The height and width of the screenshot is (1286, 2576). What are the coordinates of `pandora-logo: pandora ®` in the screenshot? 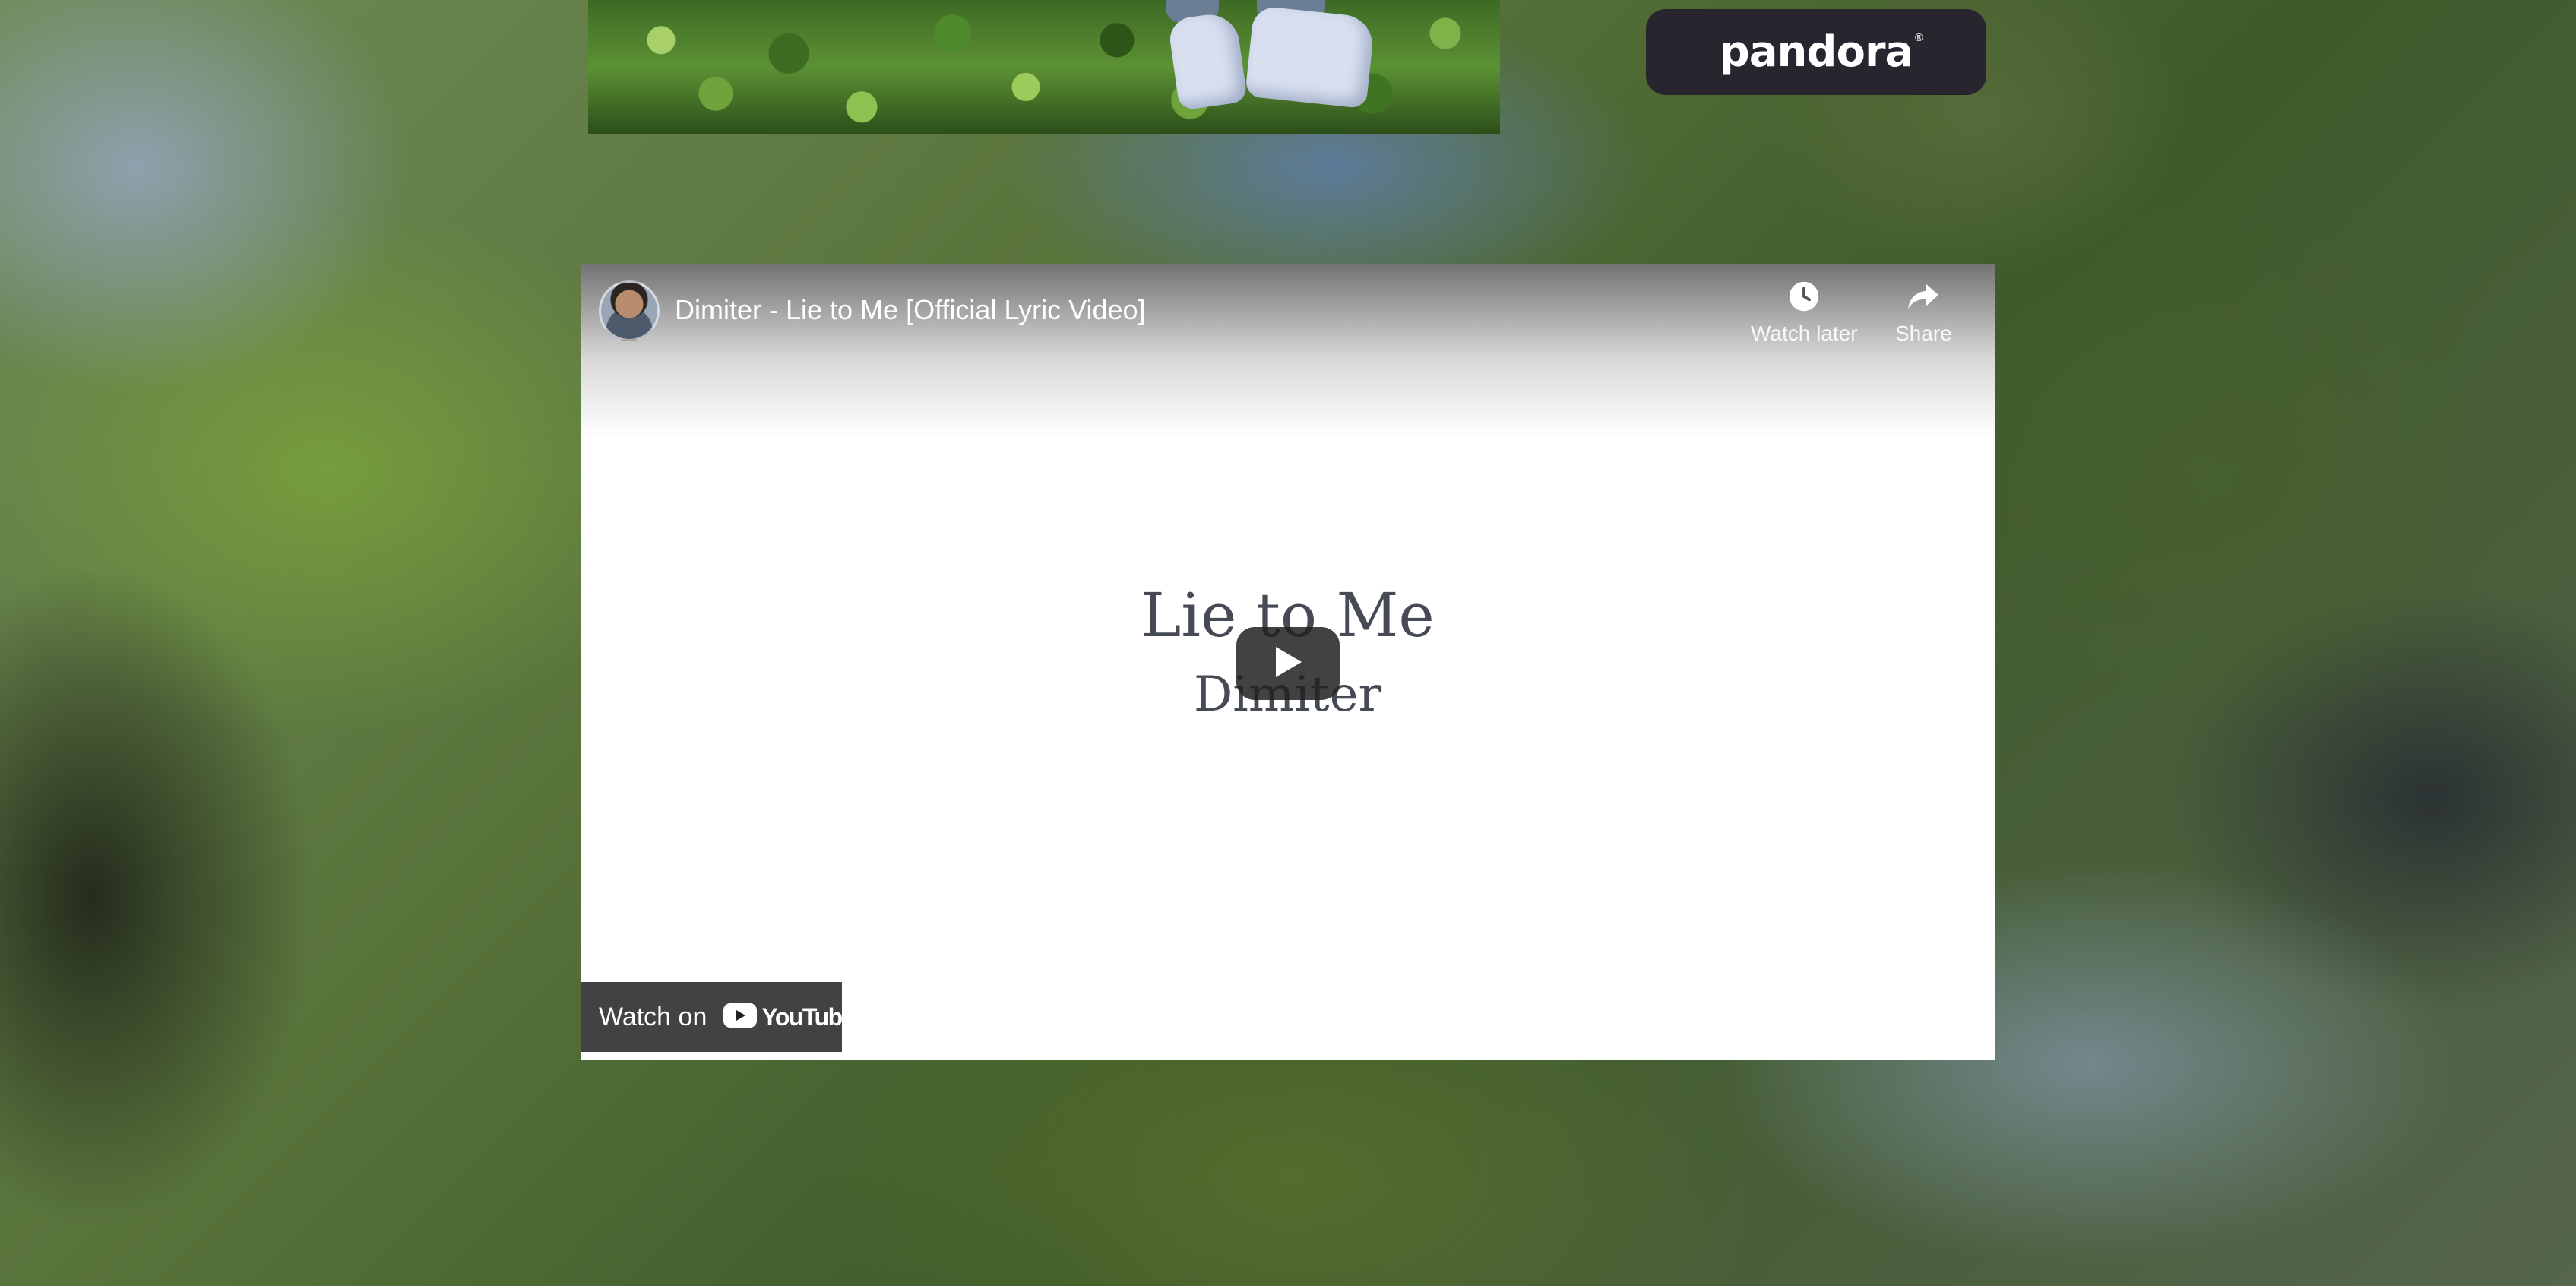 It's located at (1822, 52).